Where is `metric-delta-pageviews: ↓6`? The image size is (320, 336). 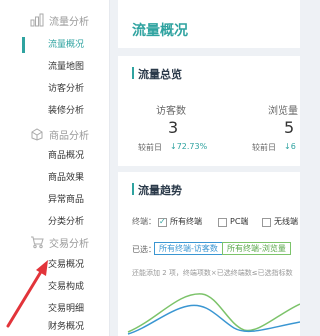 metric-delta-pageviews: ↓6 is located at coordinates (290, 146).